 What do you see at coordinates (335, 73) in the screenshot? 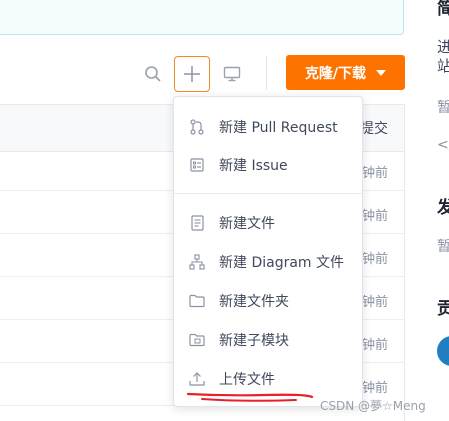
I see `clone-download-label: 克隆/下载` at bounding box center [335, 73].